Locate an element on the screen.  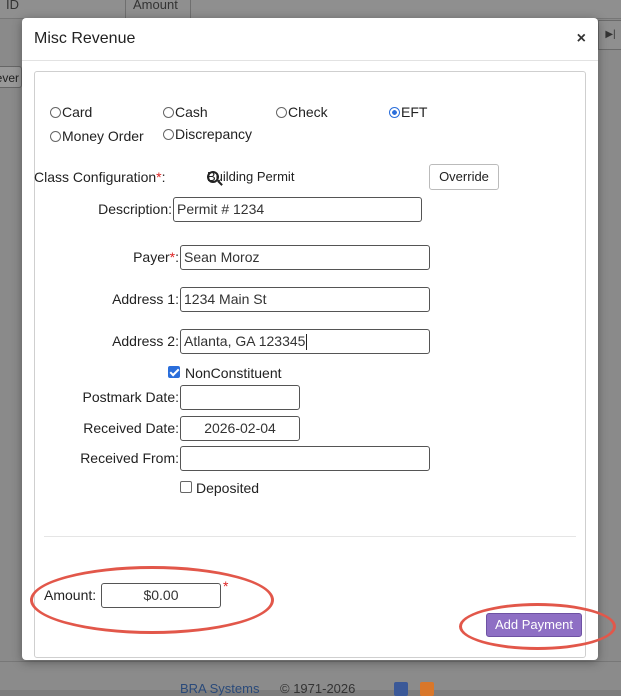
text-cursor is located at coordinates (307, 342).